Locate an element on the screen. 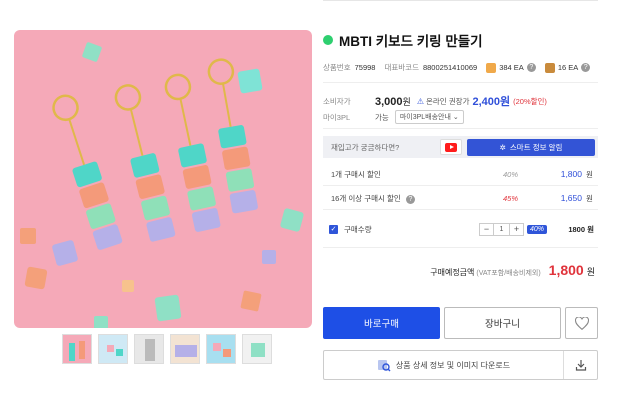 The image size is (640, 402). discount-percent: 45% is located at coordinates (511, 198).